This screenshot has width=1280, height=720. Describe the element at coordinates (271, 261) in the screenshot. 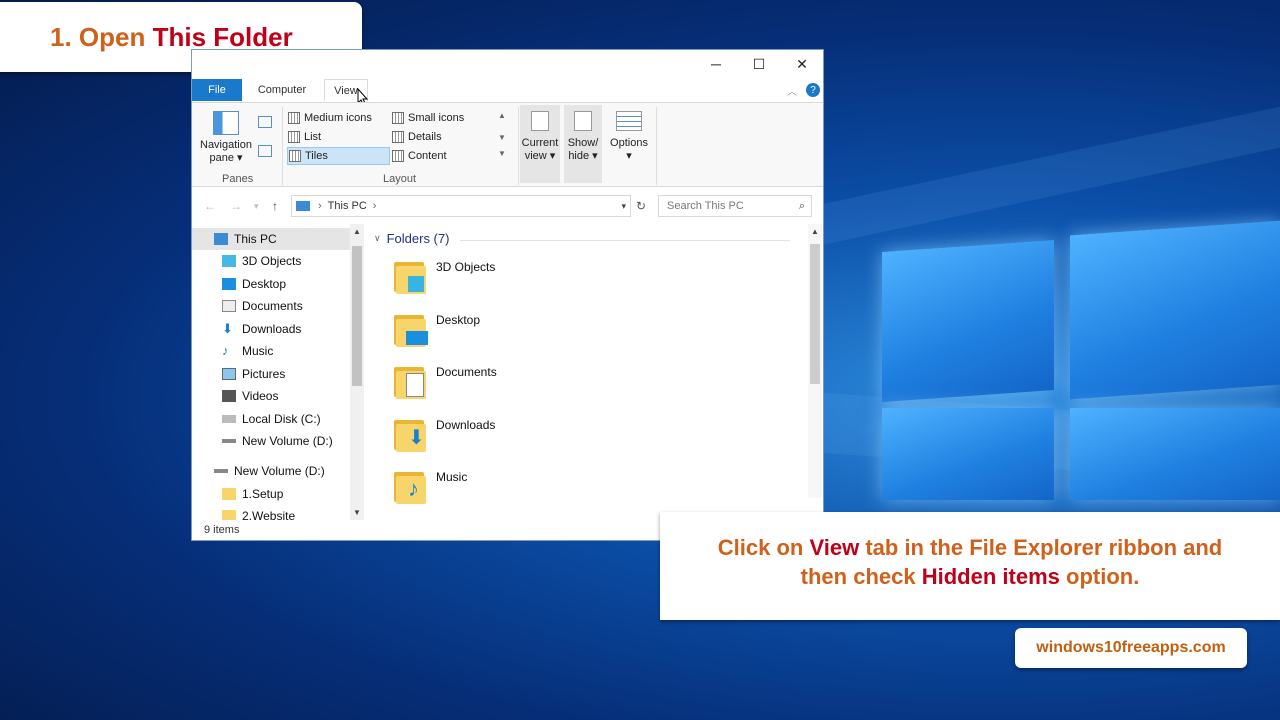

I see `sidebar-item-3d-objects: 3D Objects` at that location.